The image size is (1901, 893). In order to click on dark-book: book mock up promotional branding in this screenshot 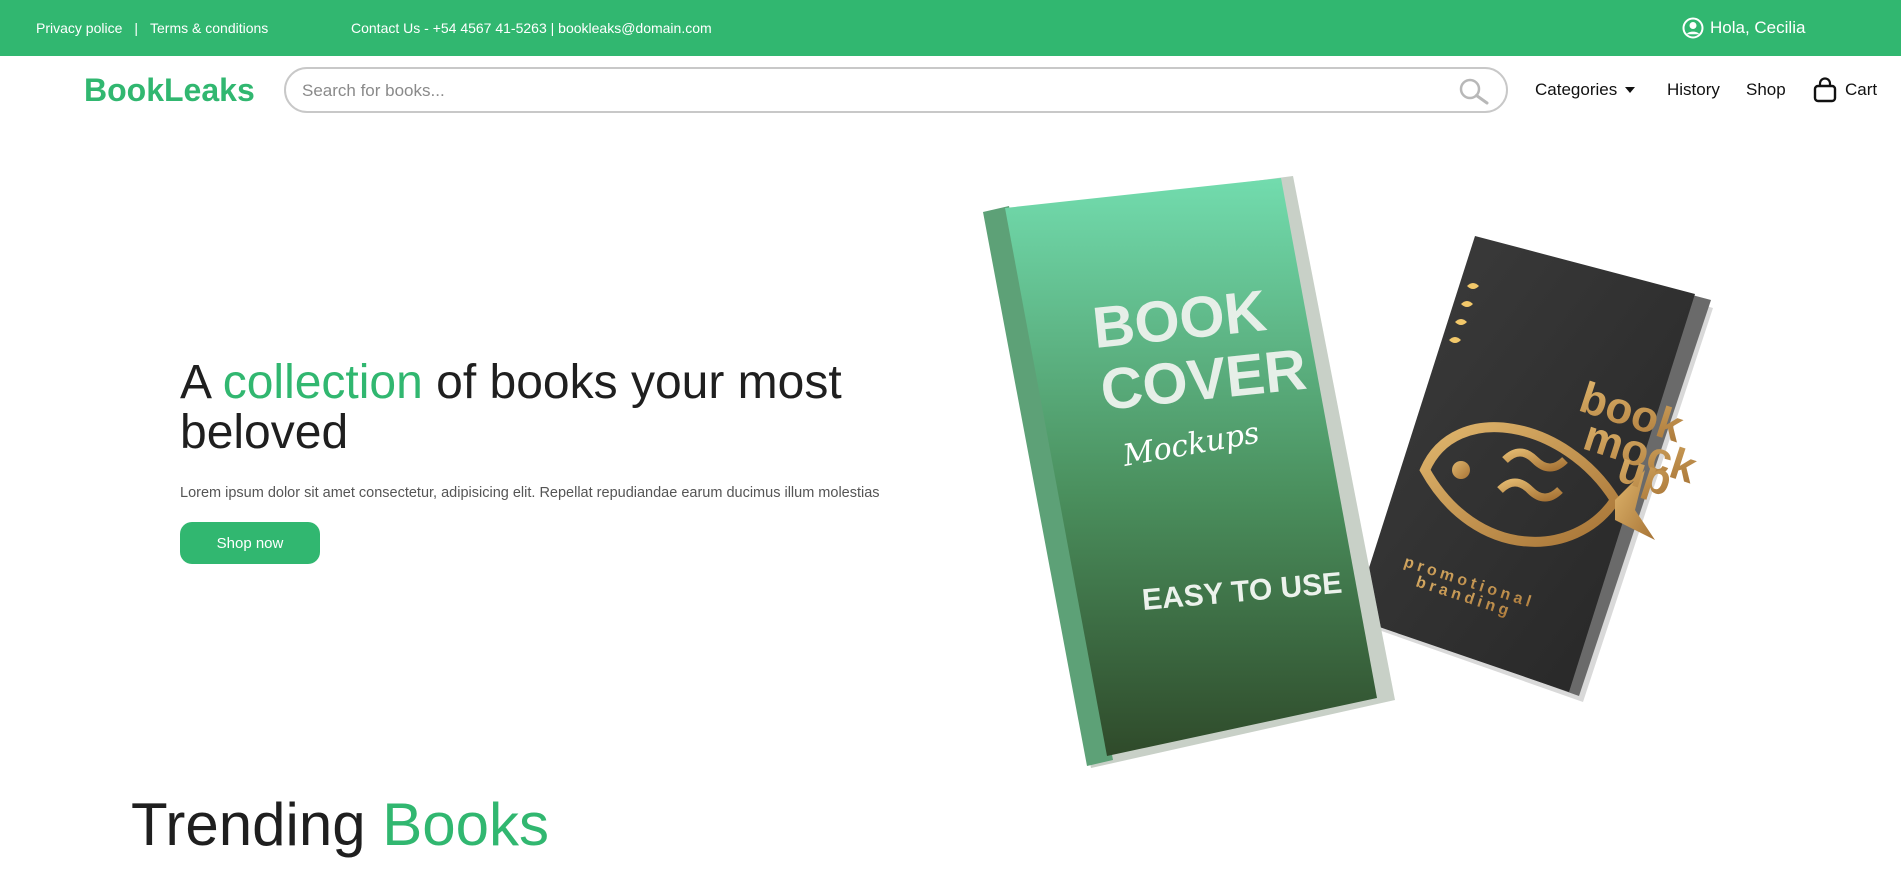, I will do `click(1533, 469)`.